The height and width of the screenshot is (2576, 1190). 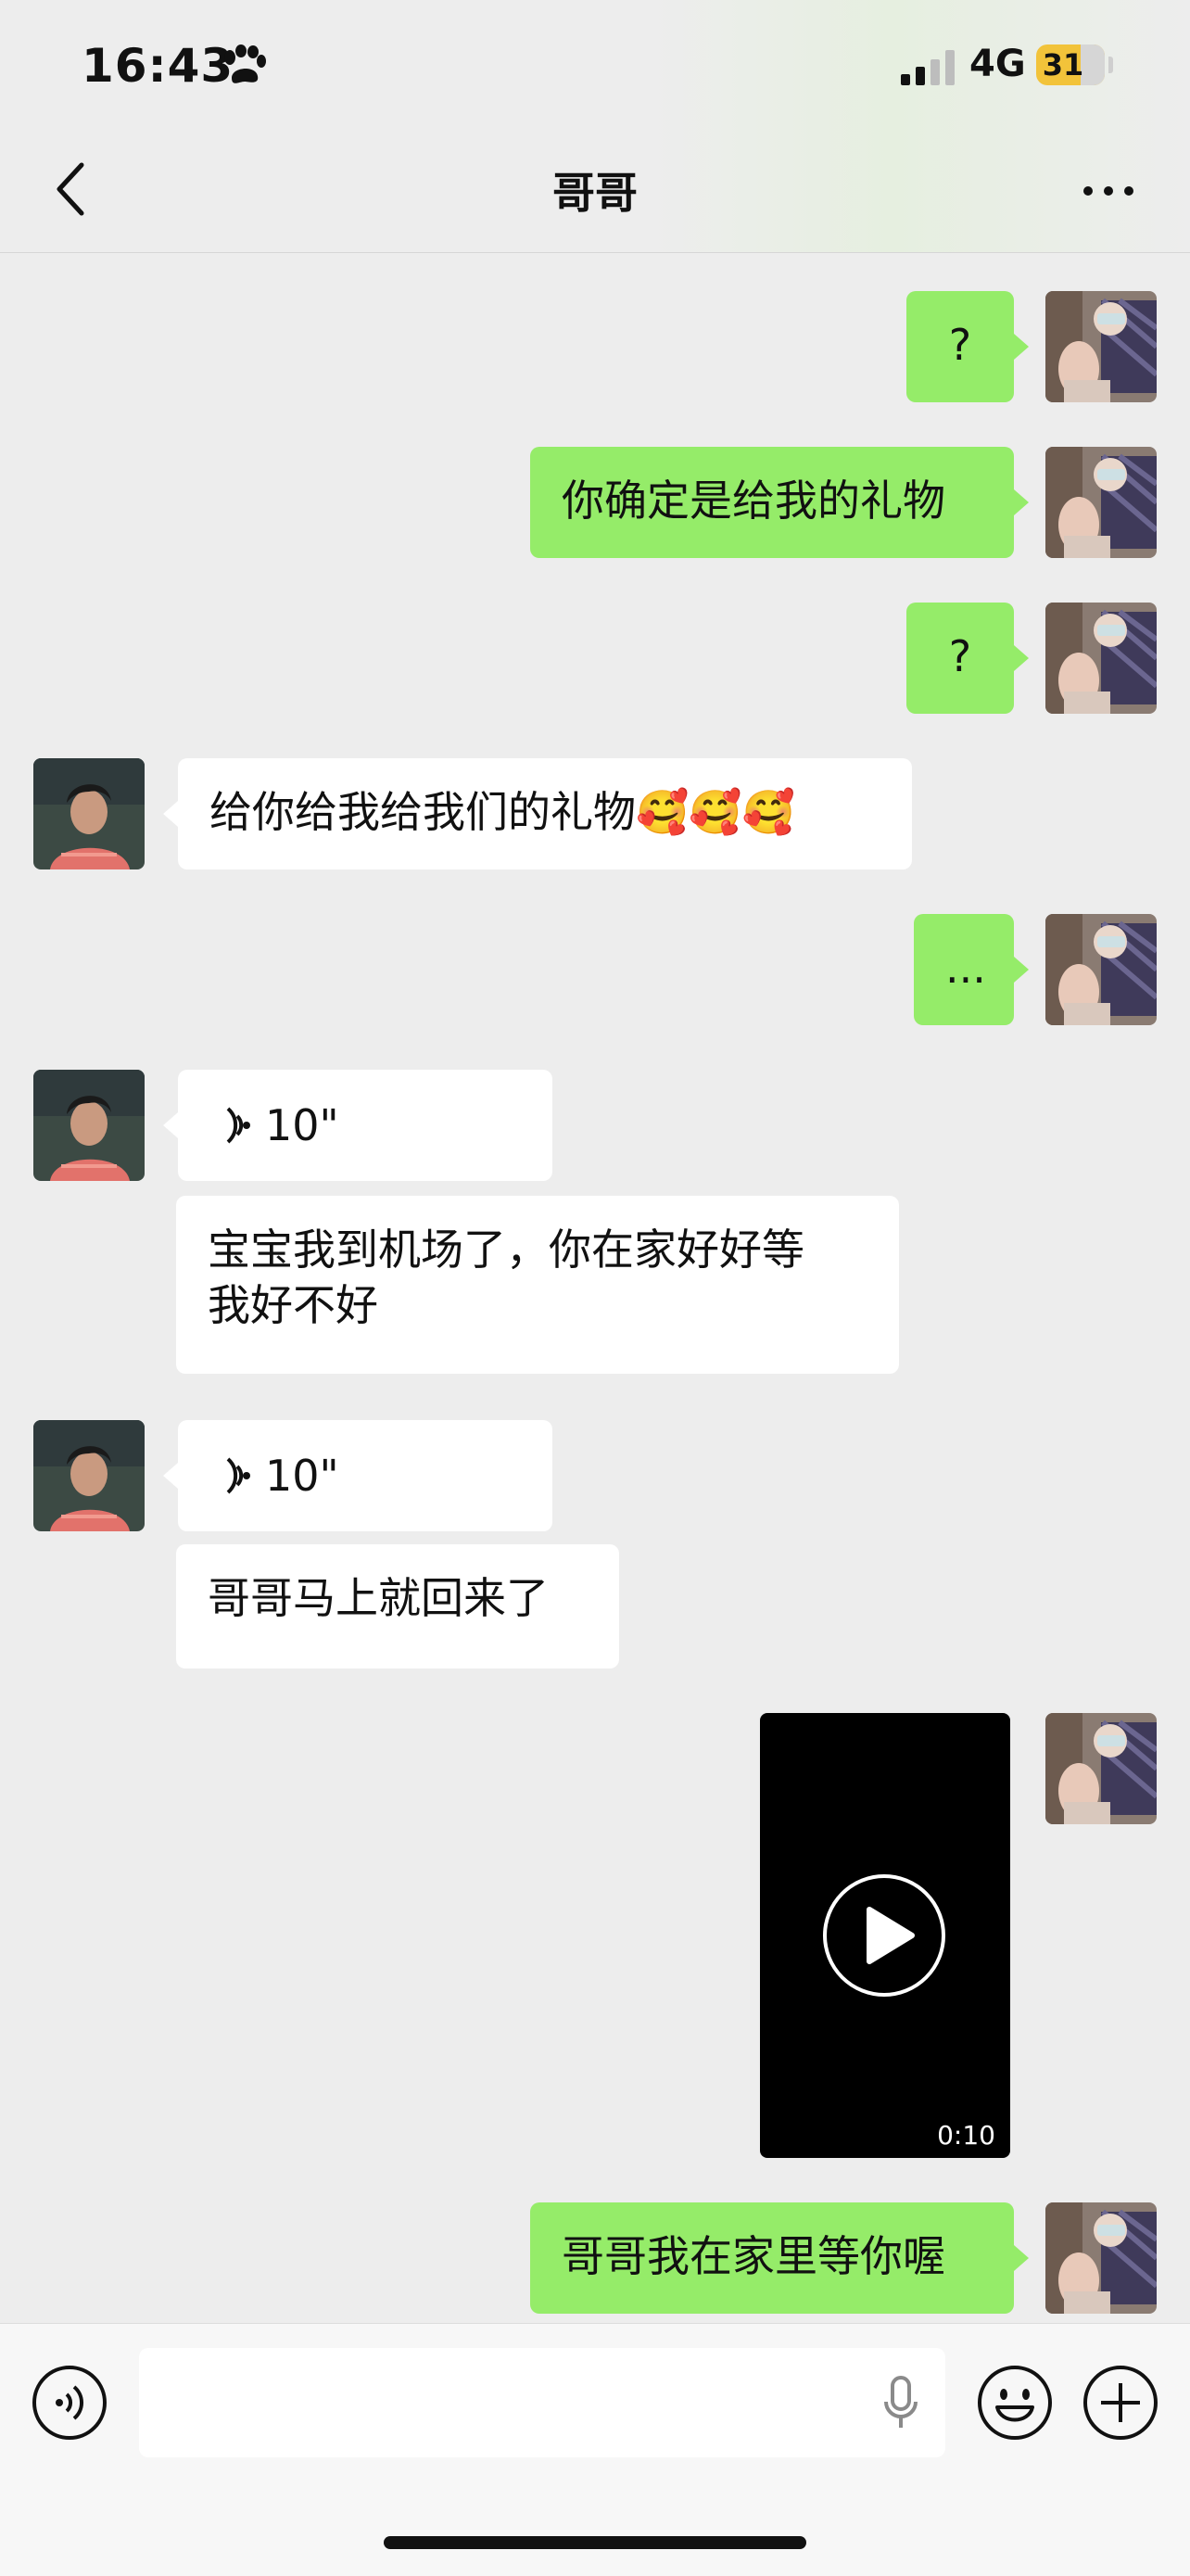 I want to click on video-message: 0:10, so click(x=885, y=1935).